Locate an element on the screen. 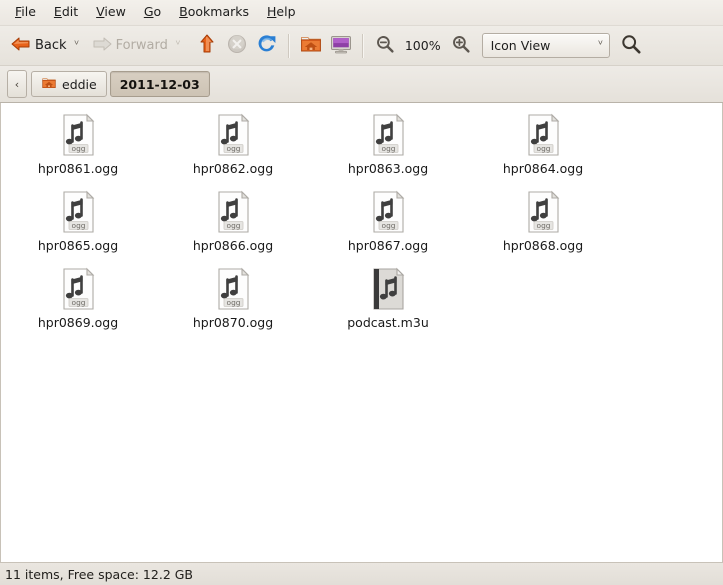  computer-button is located at coordinates (341, 46).